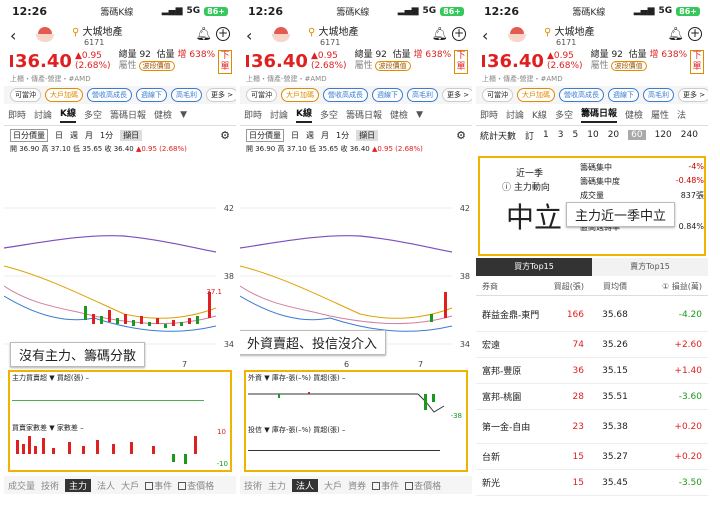  What do you see at coordinates (346, 402) in the screenshot?
I see `foreign-flow-chart` at bounding box center [346, 402].